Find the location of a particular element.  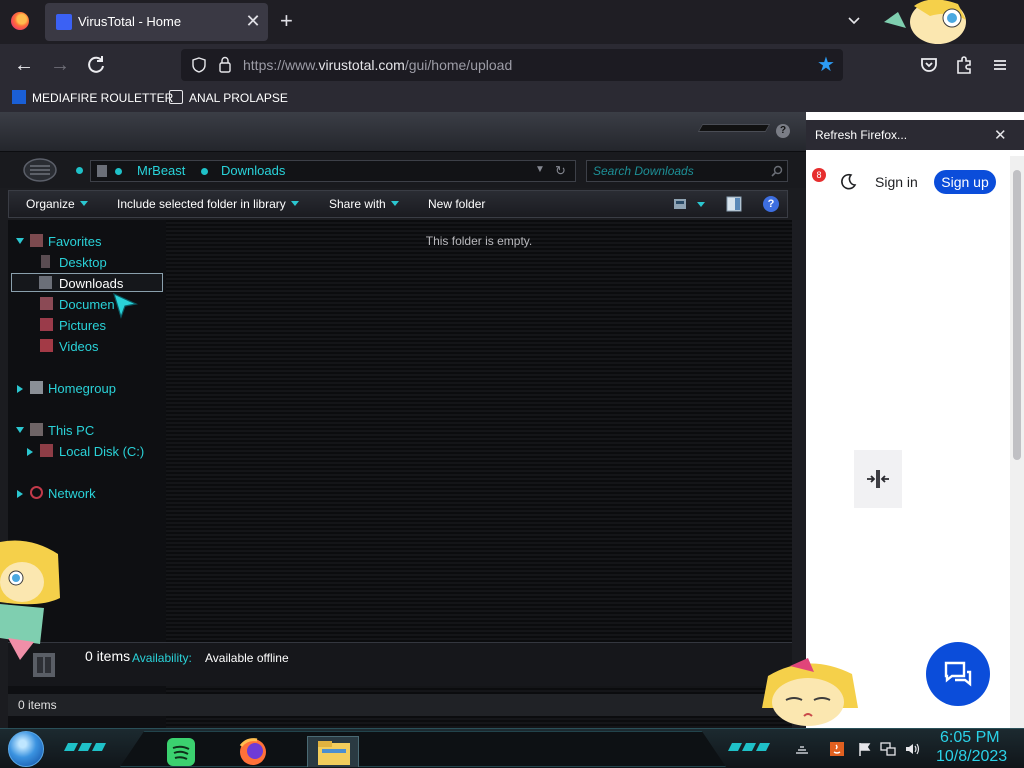

collapse-arrows-icon is located at coordinates (878, 479).